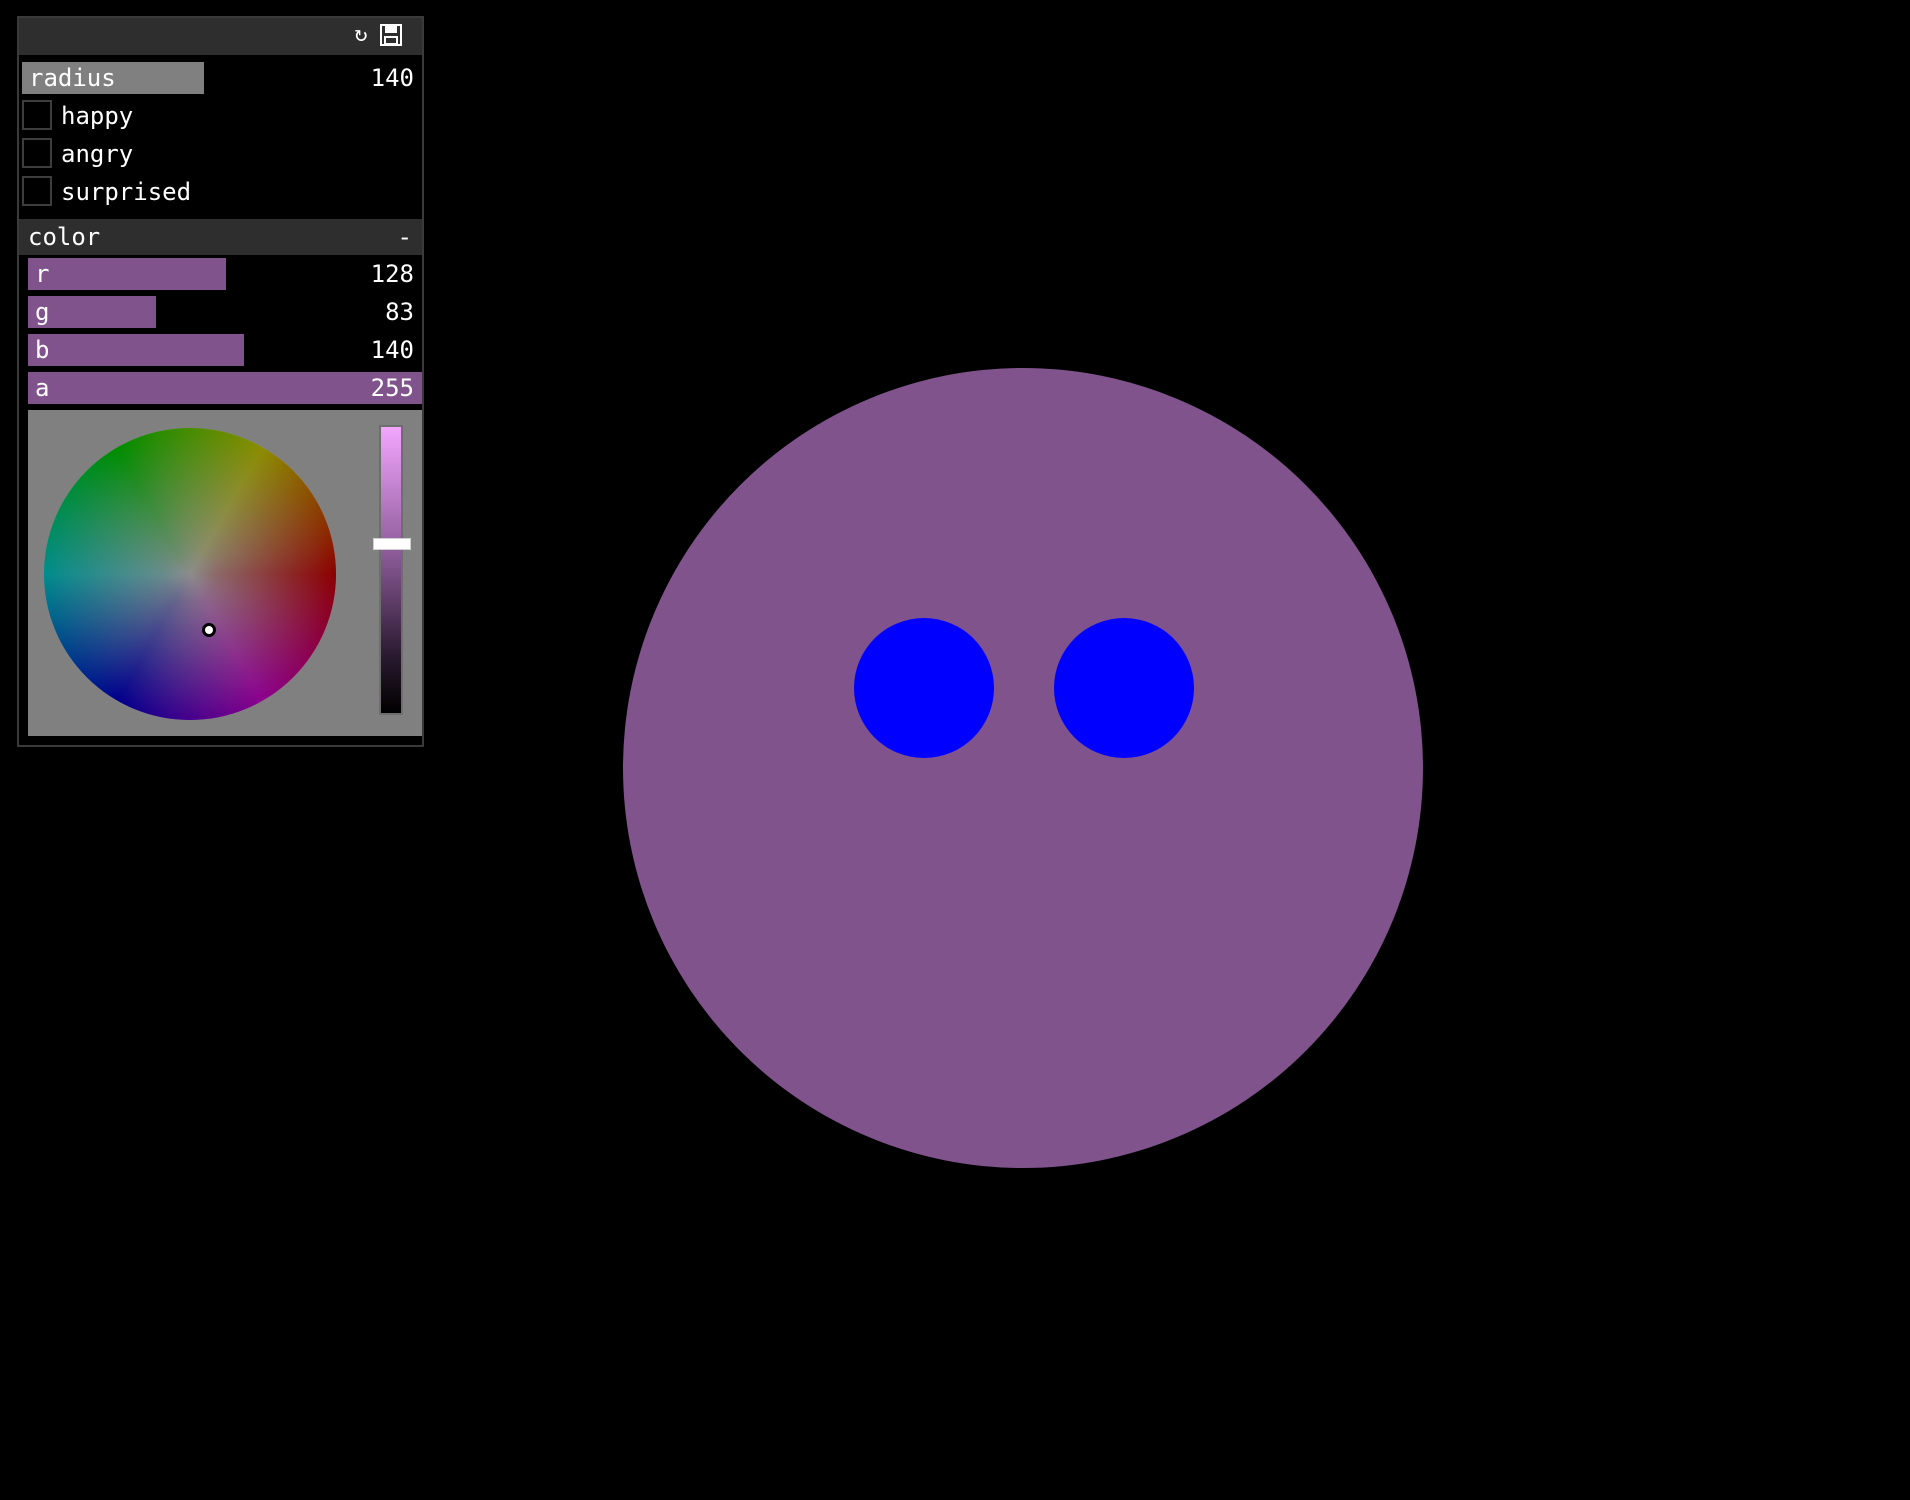  Describe the element at coordinates (209, 630) in the screenshot. I see `color-wheel-cursor` at that location.